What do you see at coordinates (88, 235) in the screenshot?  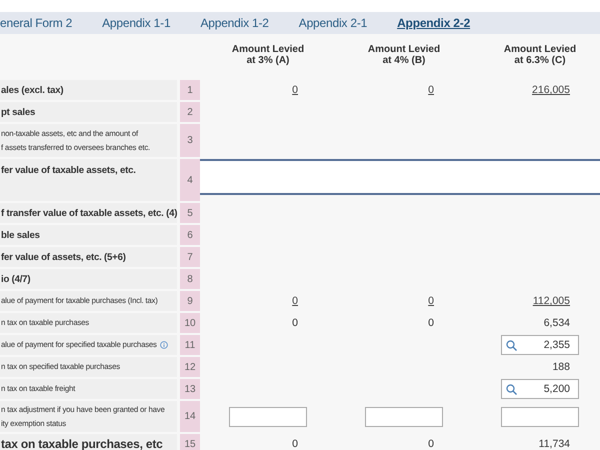 I see `row-label: ble sales` at bounding box center [88, 235].